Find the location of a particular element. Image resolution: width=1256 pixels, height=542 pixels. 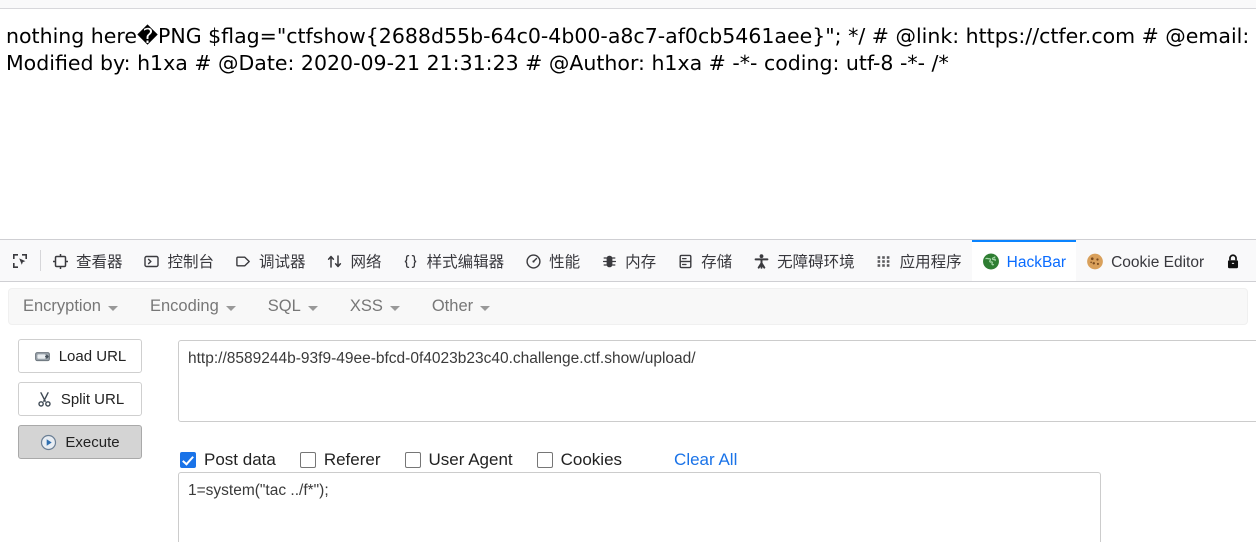

style-editor-icon is located at coordinates (411, 262).